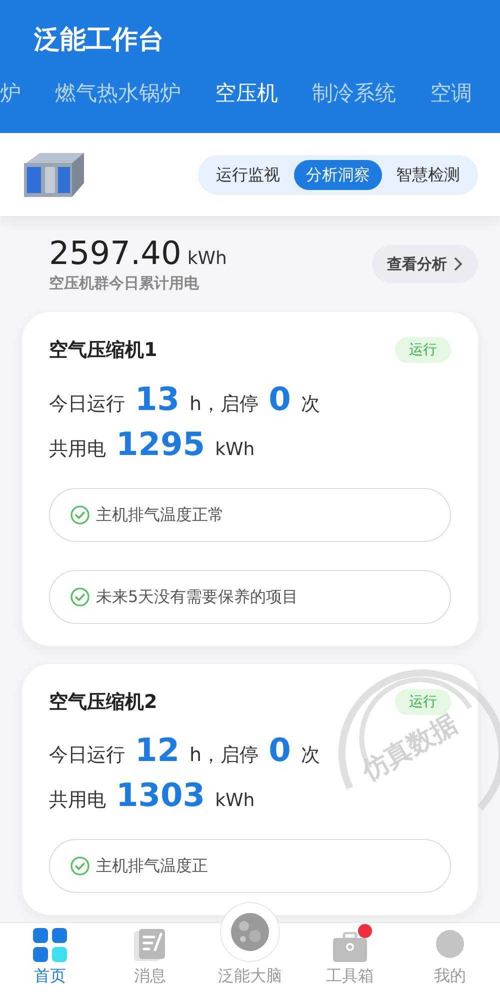  Describe the element at coordinates (98, 40) in the screenshot. I see `app-title: 泛能工作台` at that location.